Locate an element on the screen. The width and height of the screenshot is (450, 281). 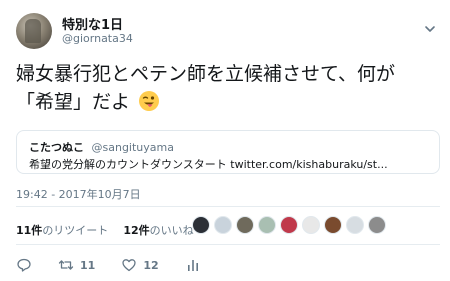
analytics-icon is located at coordinates (192, 265).